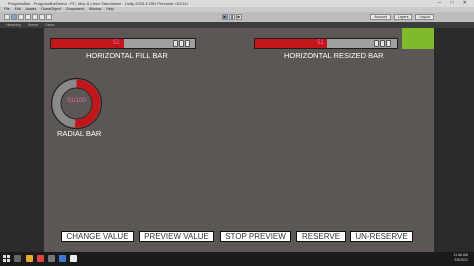  What do you see at coordinates (49, 17) in the screenshot?
I see `custom-tool-icon` at bounding box center [49, 17].